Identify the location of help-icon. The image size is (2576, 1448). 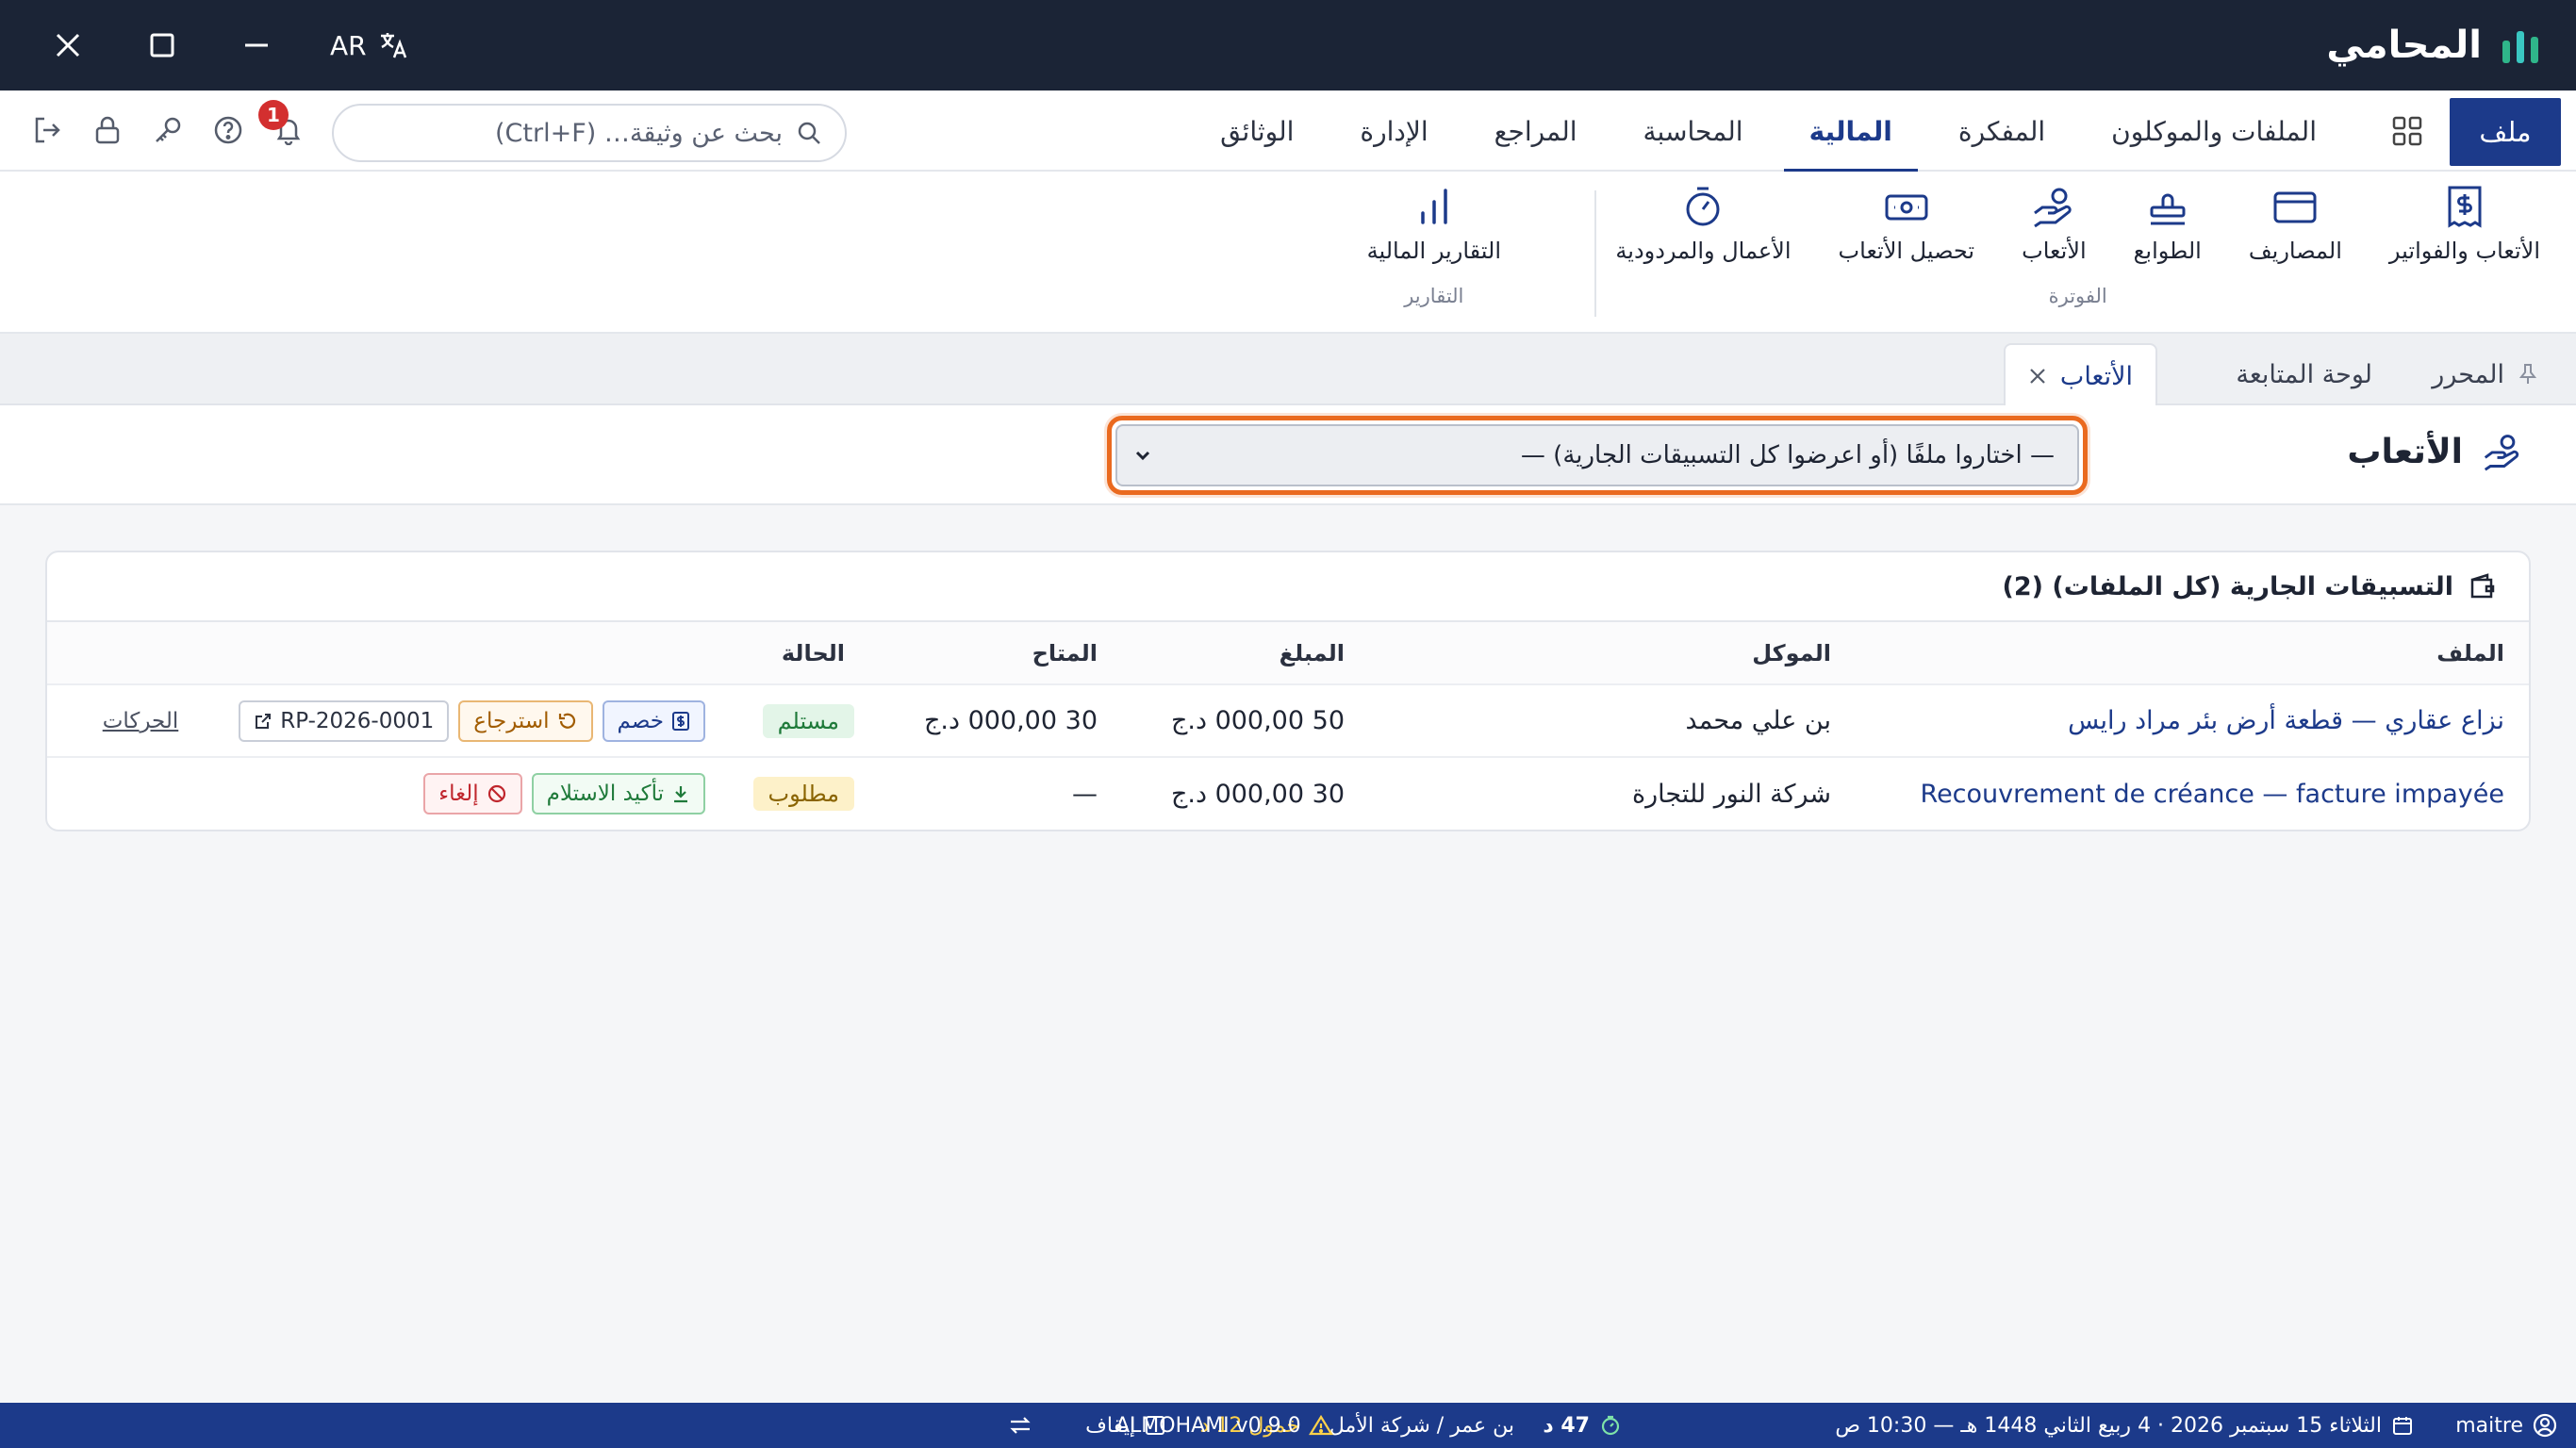
(228, 130).